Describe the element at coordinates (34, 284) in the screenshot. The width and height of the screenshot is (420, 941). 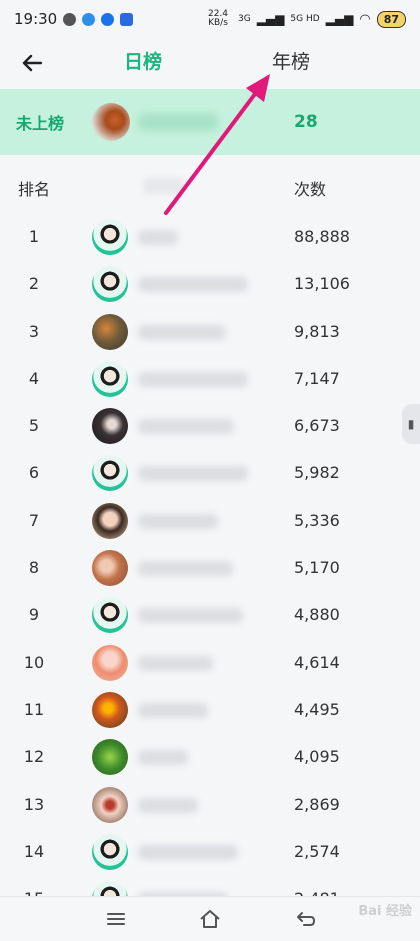
I see `rank-number: 2` at that location.